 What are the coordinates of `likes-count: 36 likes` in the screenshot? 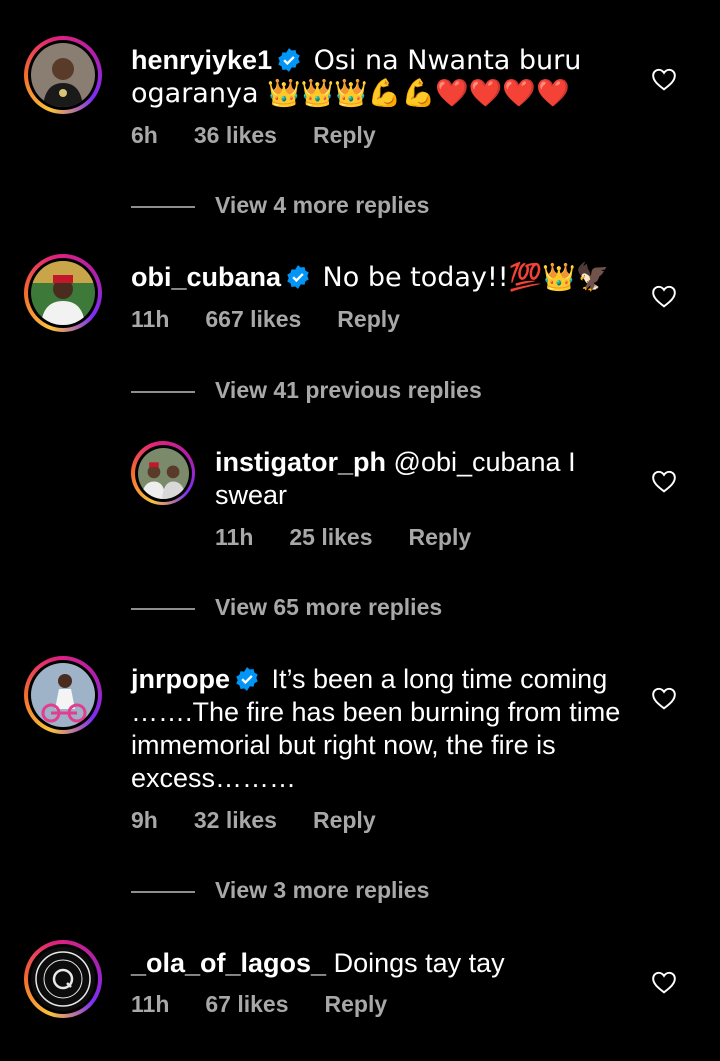 It's located at (235, 135).